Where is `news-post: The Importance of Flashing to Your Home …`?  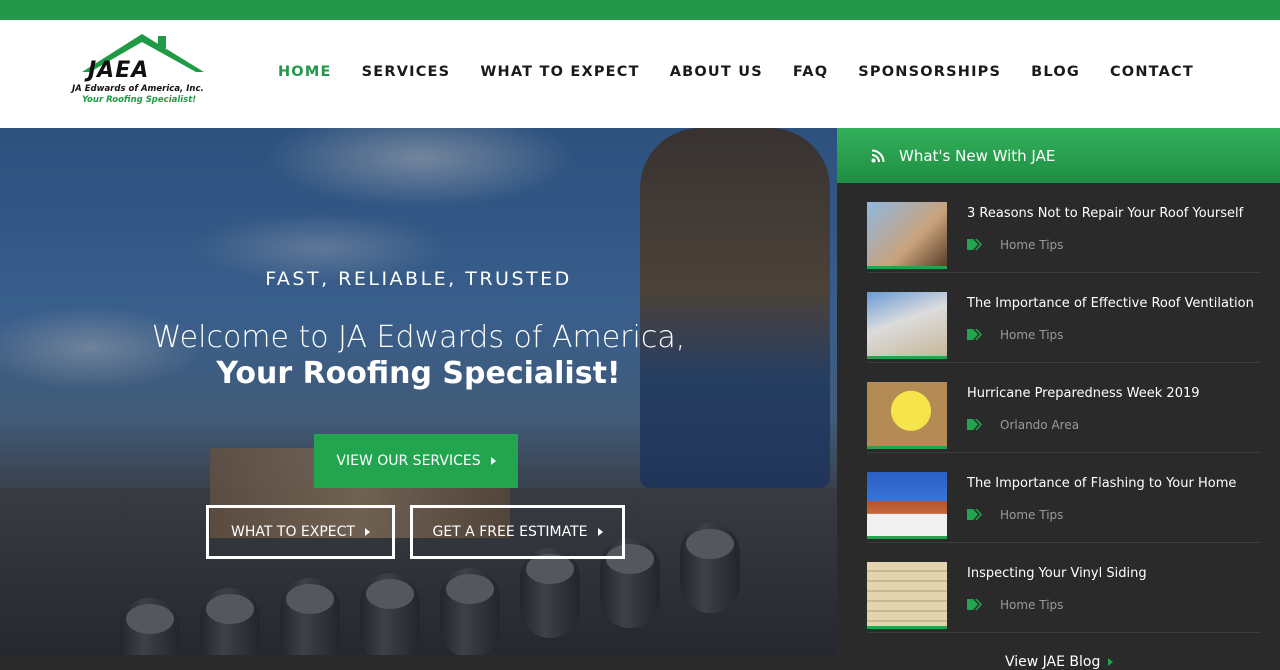
news-post: The Importance of Flashing to Your Home … is located at coordinates (1063, 498).